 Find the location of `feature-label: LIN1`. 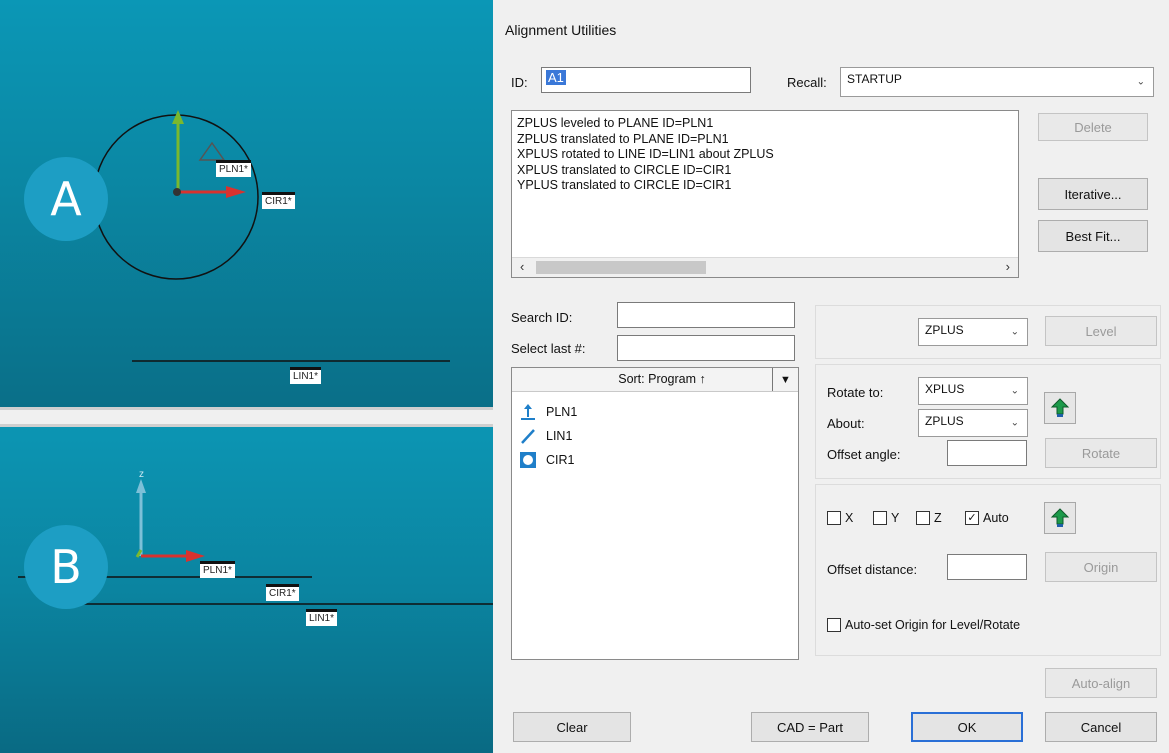

feature-label: LIN1 is located at coordinates (559, 436).